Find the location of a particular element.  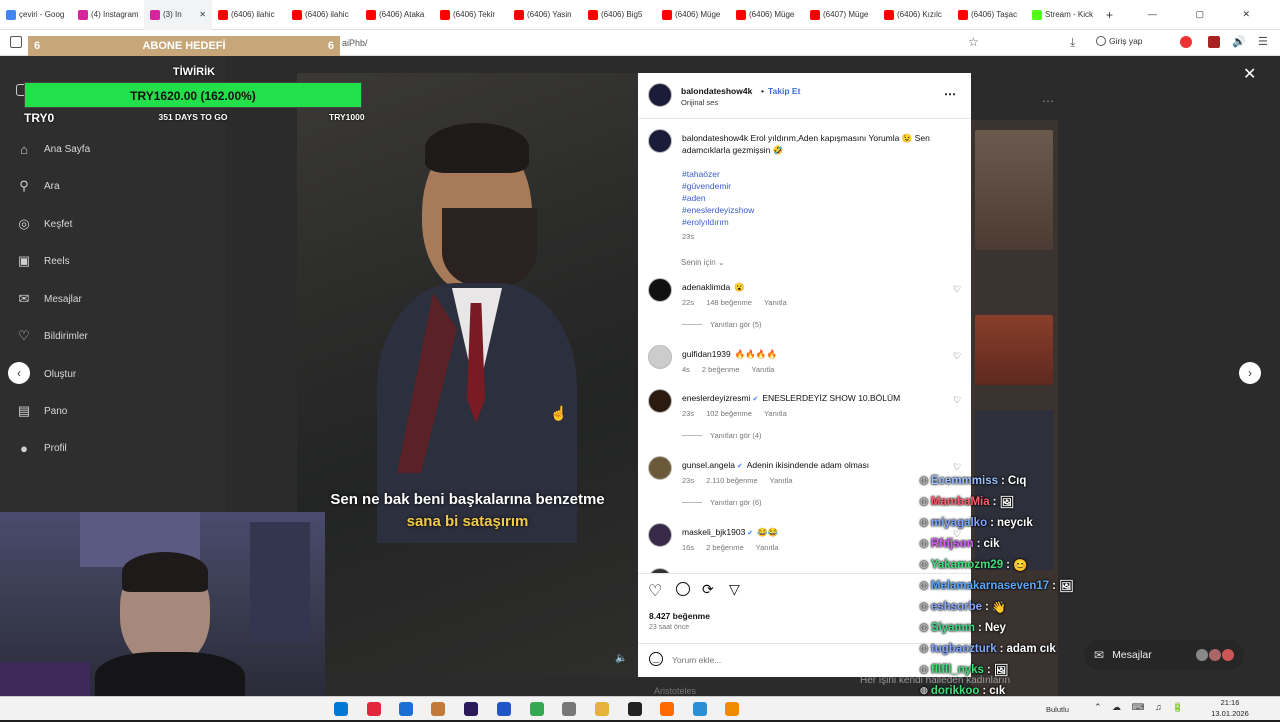

browser-tab: (6406) Yasin is located at coordinates (545, 15).